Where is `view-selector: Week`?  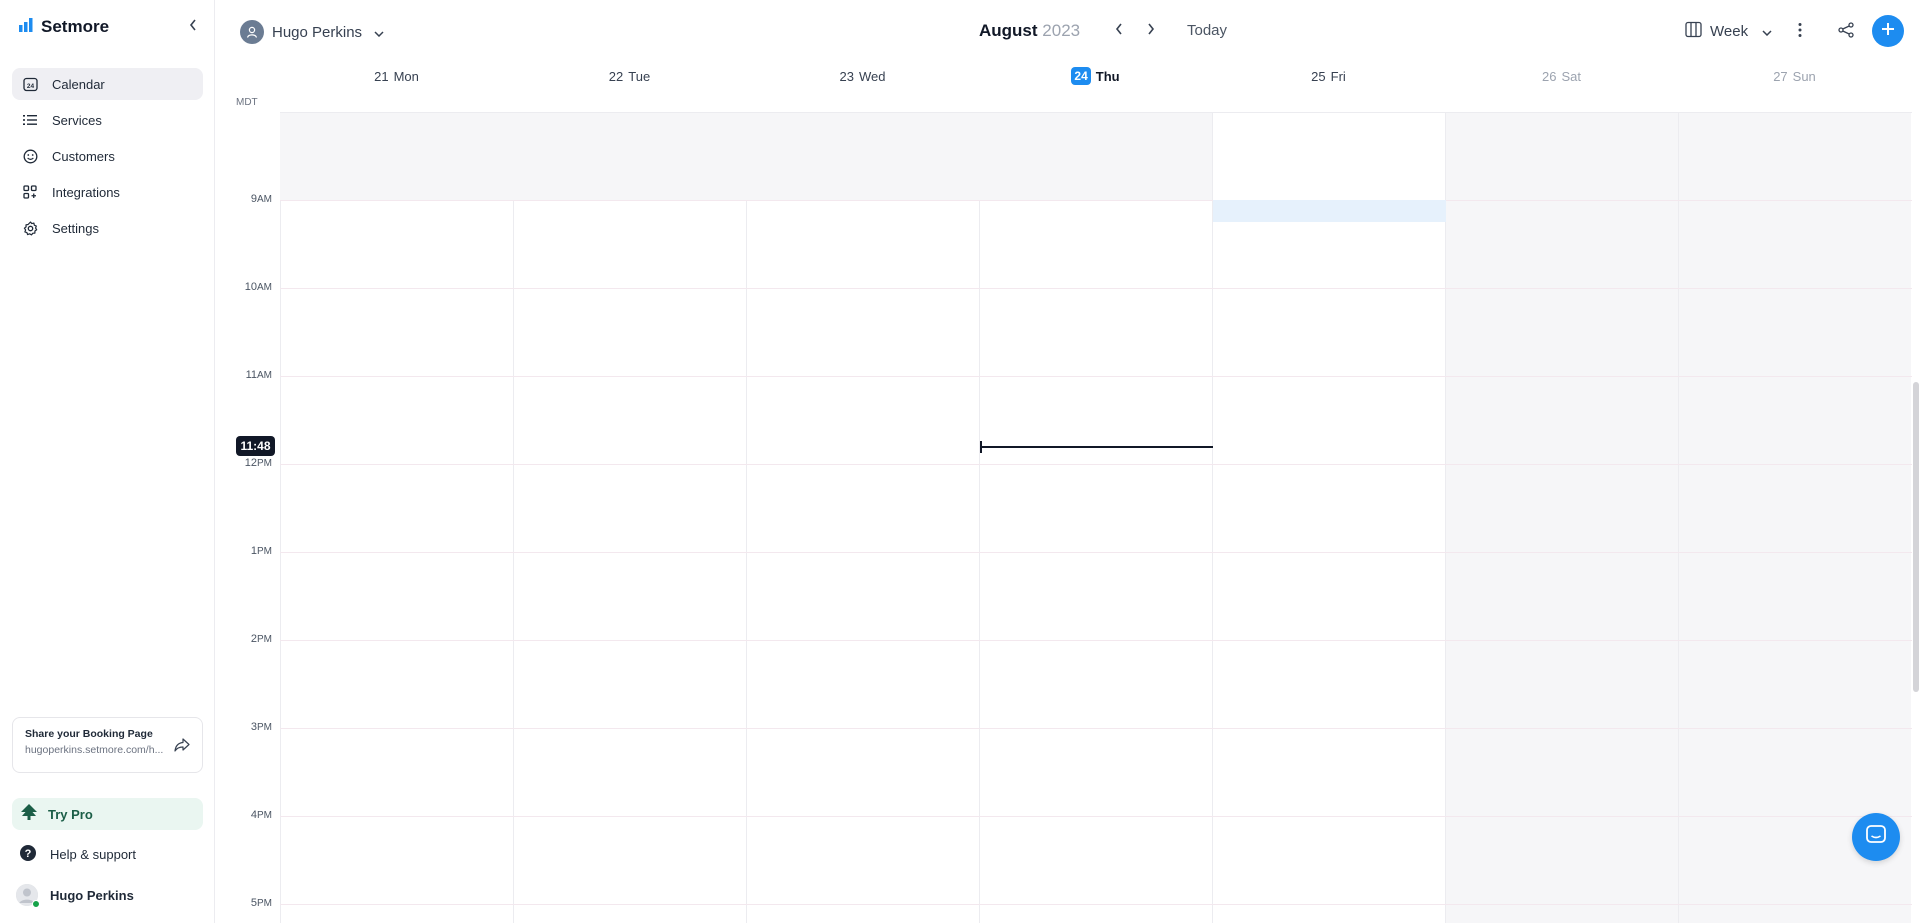
view-selector: Week is located at coordinates (1728, 31).